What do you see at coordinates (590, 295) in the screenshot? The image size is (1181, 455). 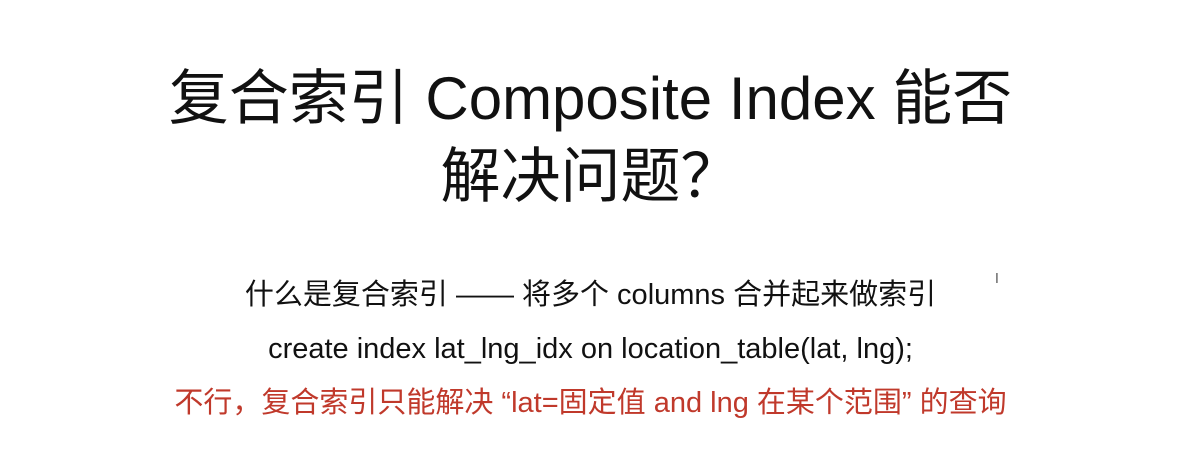 I see `definition-line: 什么是复合索引 —— 将多个 columns 合并起来做索引` at bounding box center [590, 295].